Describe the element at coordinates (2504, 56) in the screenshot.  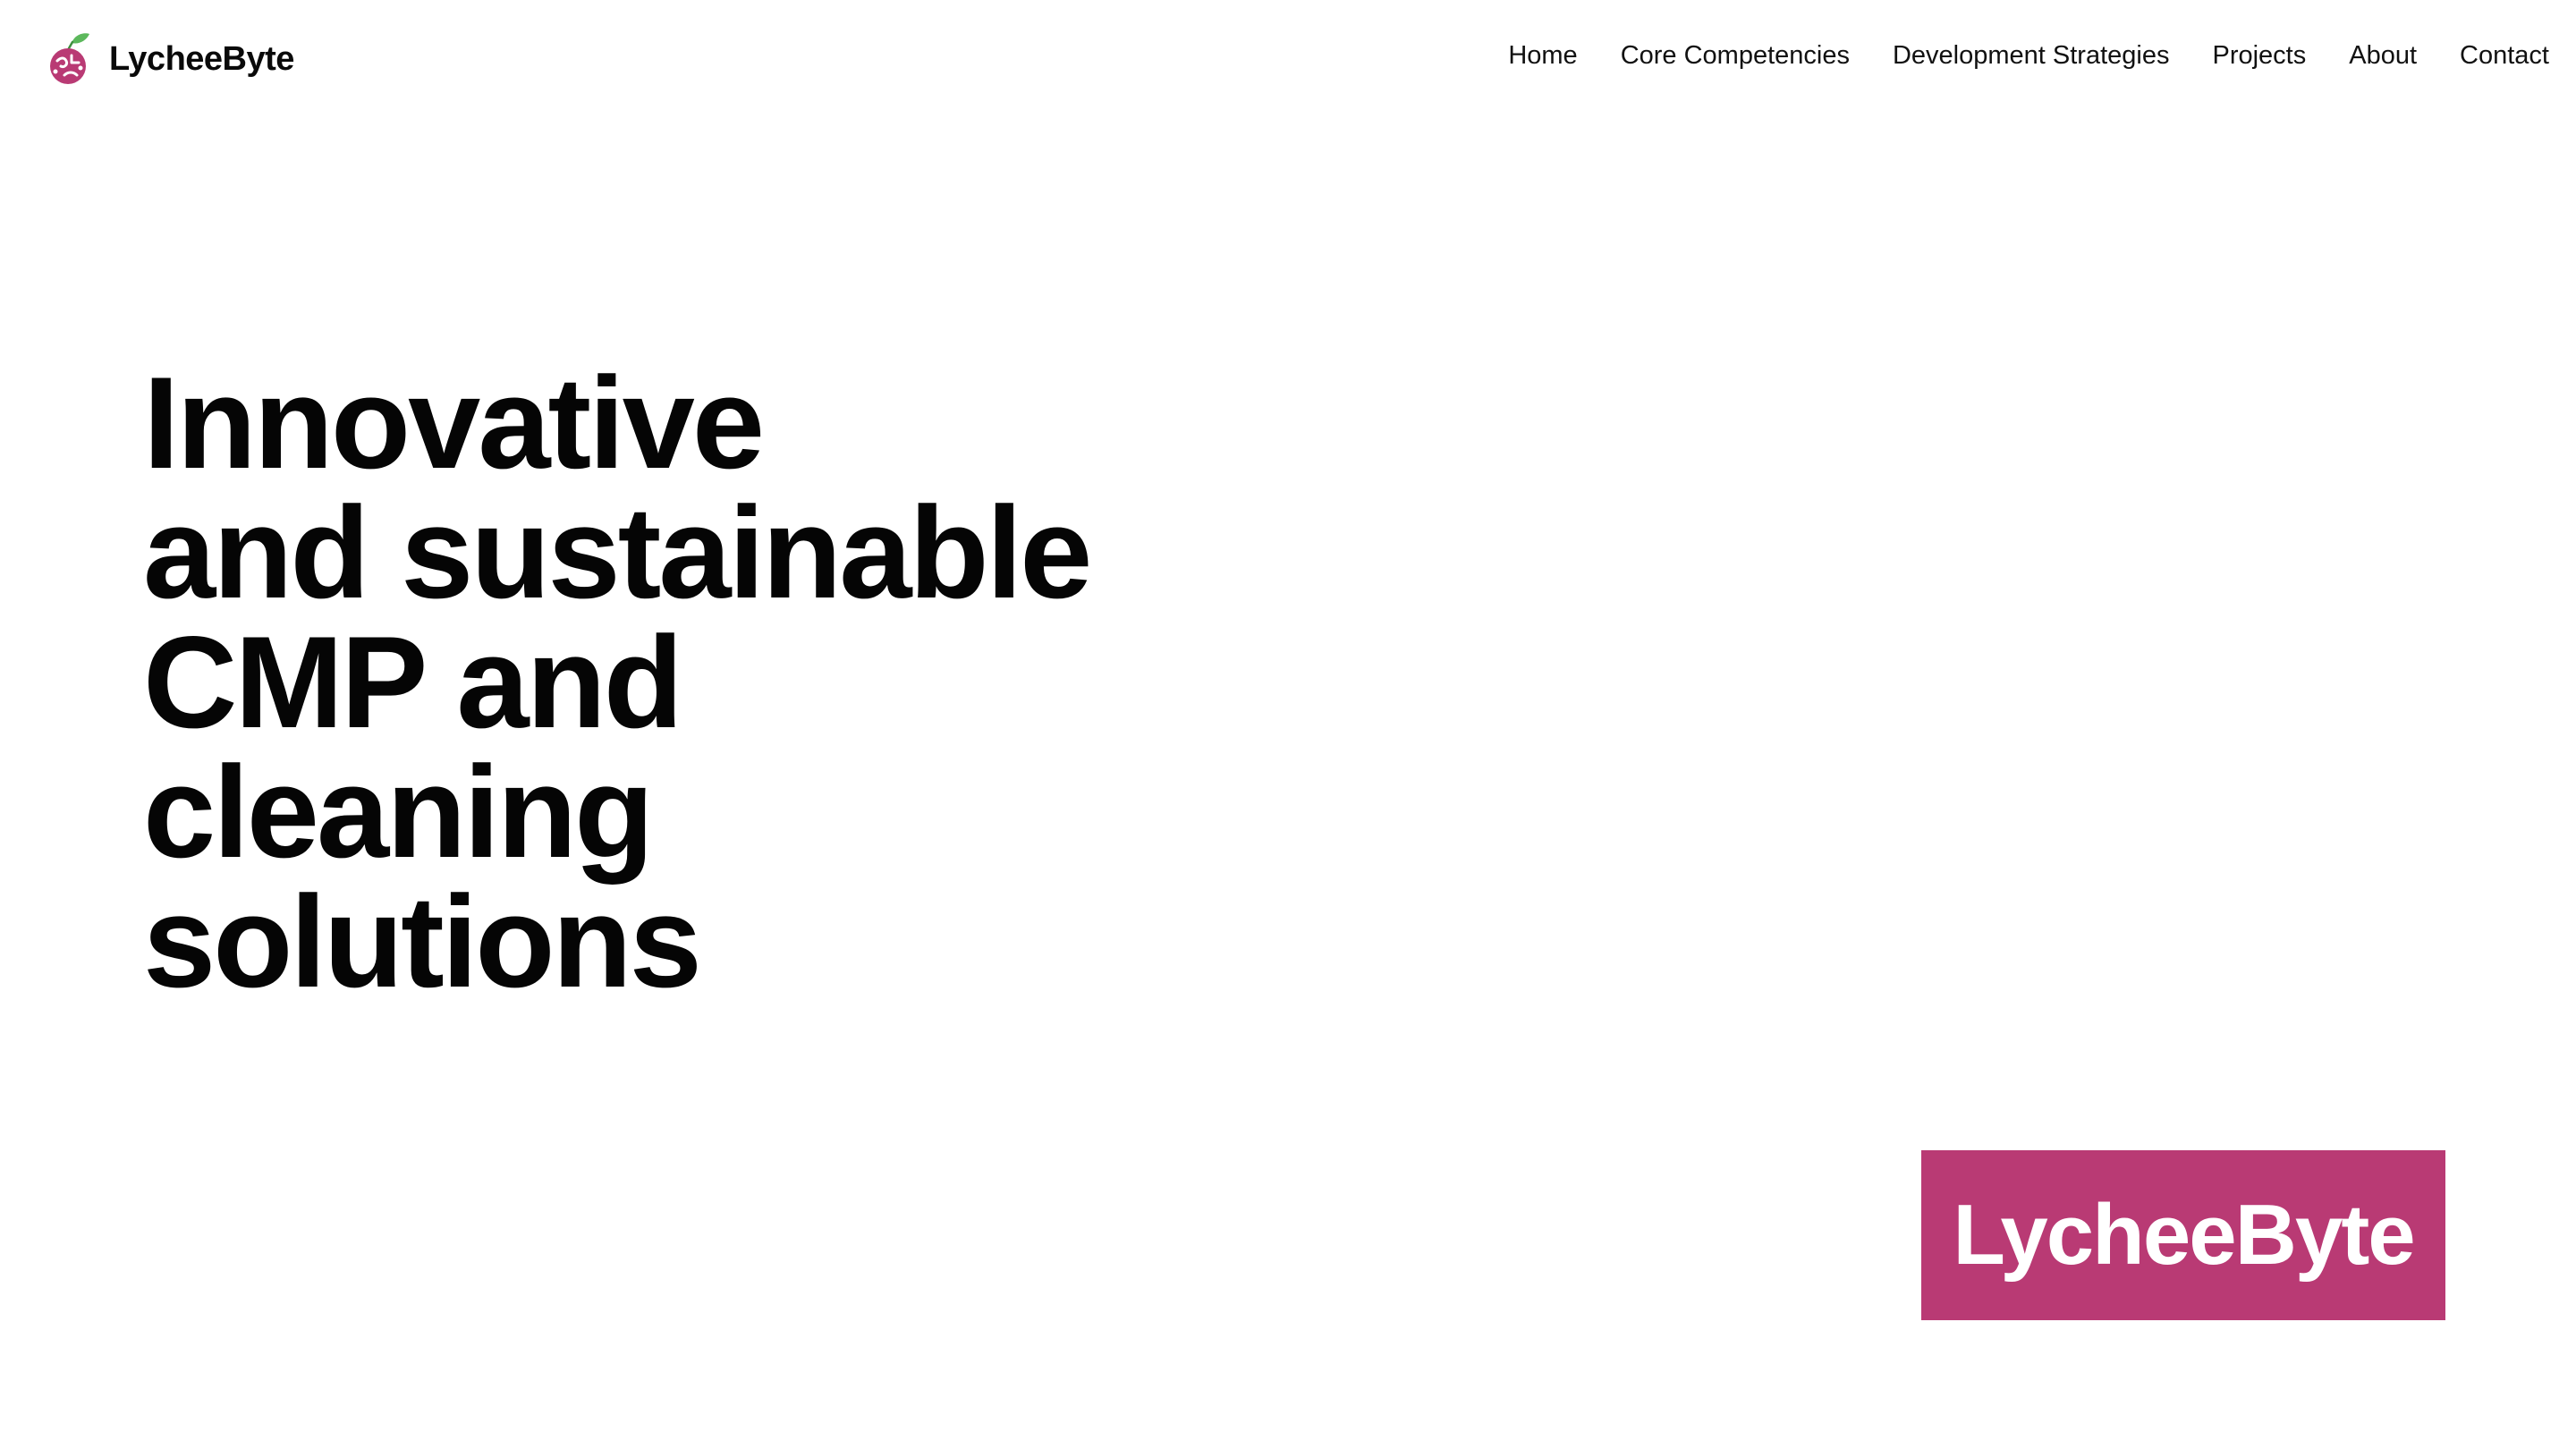
I see `nav-item-contact: Contact` at that location.